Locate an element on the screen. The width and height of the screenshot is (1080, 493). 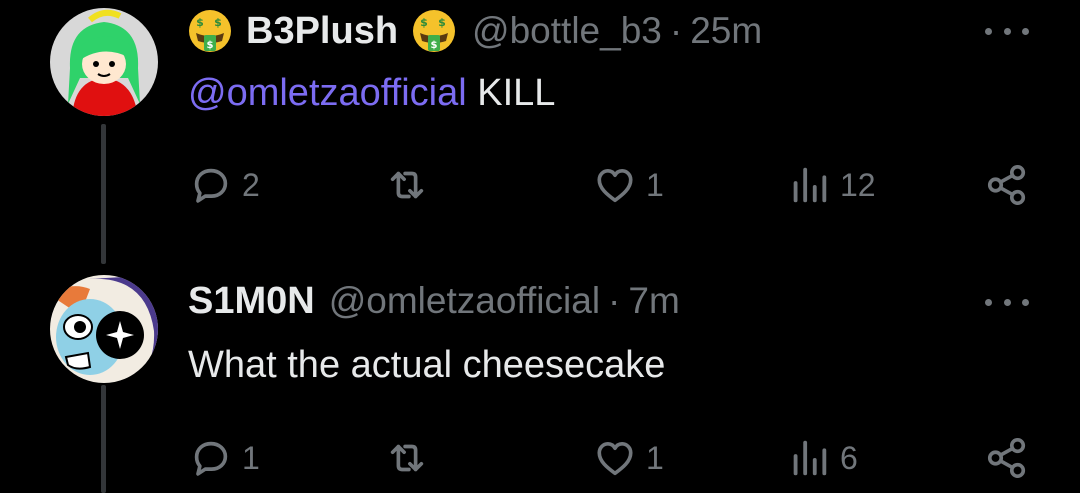
reply-count: 1 is located at coordinates (251, 457).